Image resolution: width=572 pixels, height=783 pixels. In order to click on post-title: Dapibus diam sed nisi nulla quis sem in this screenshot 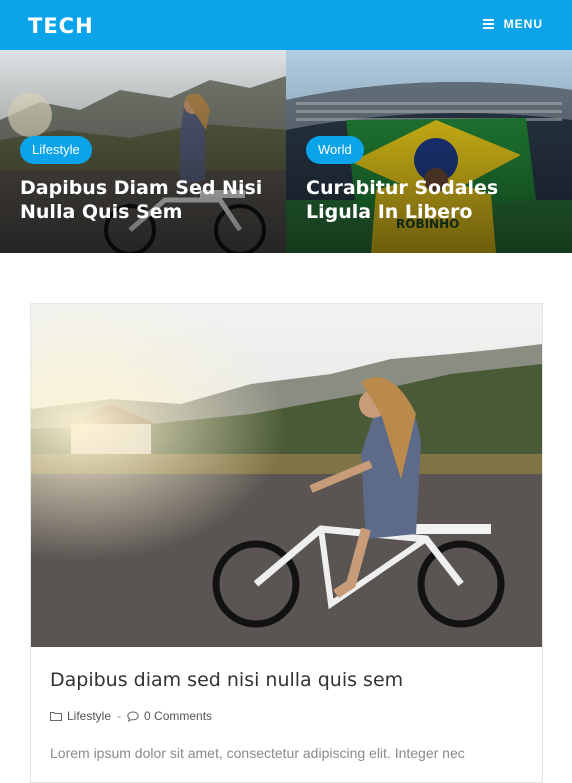, I will do `click(226, 680)`.